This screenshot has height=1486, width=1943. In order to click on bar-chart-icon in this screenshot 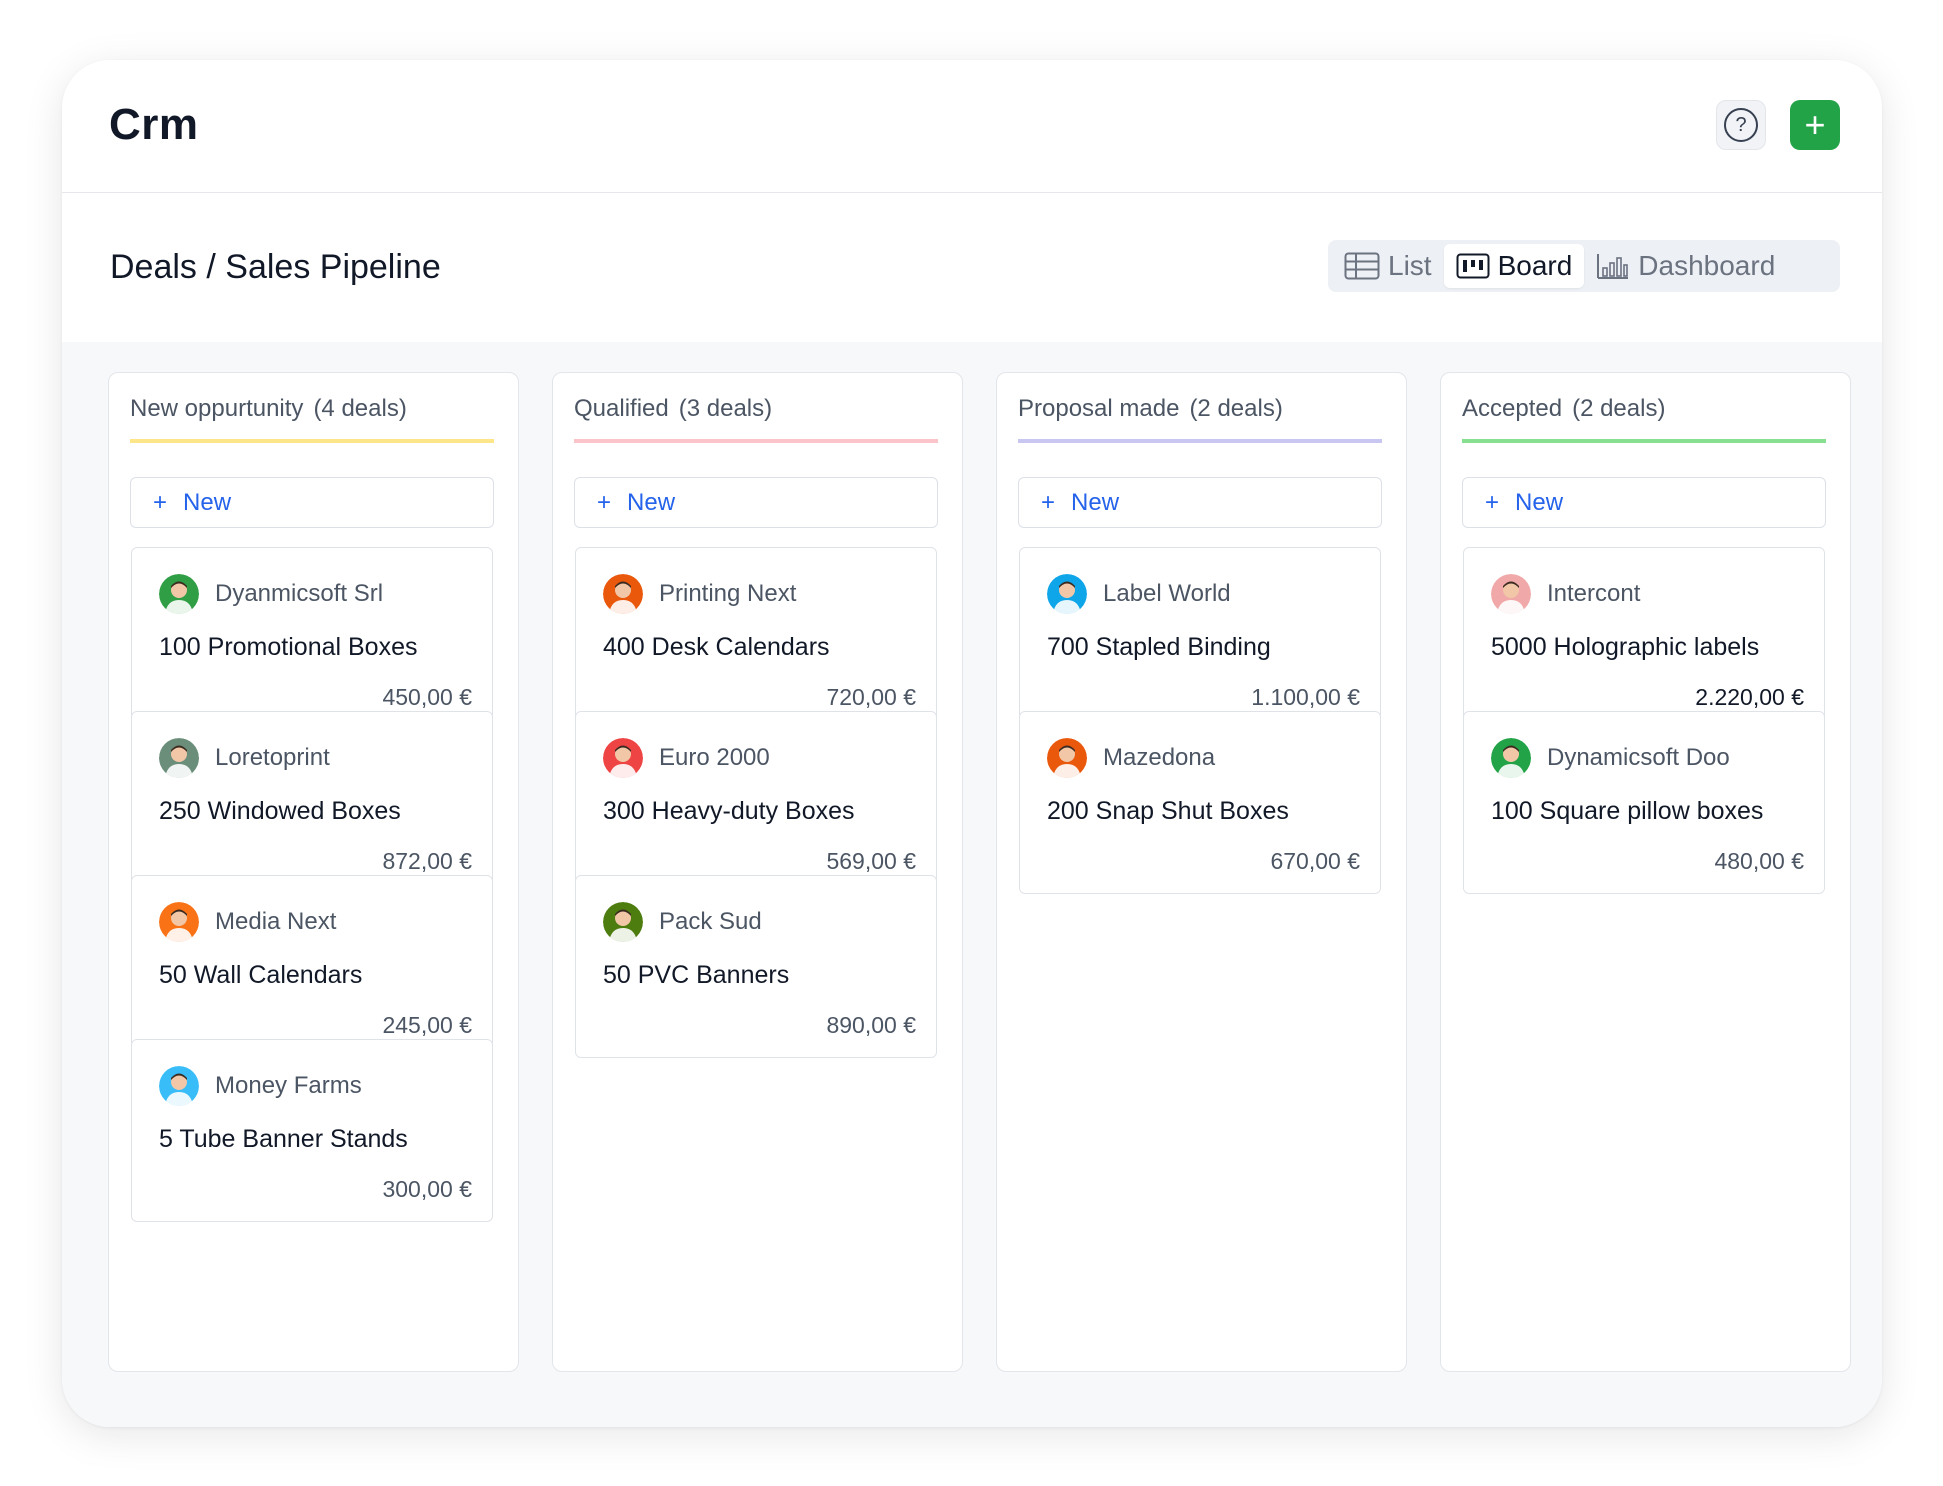, I will do `click(1613, 266)`.